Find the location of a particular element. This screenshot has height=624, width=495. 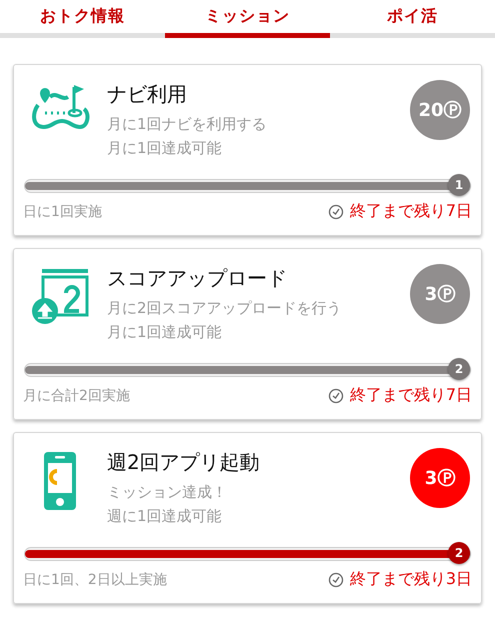

tab: おトク情報 is located at coordinates (82, 19).